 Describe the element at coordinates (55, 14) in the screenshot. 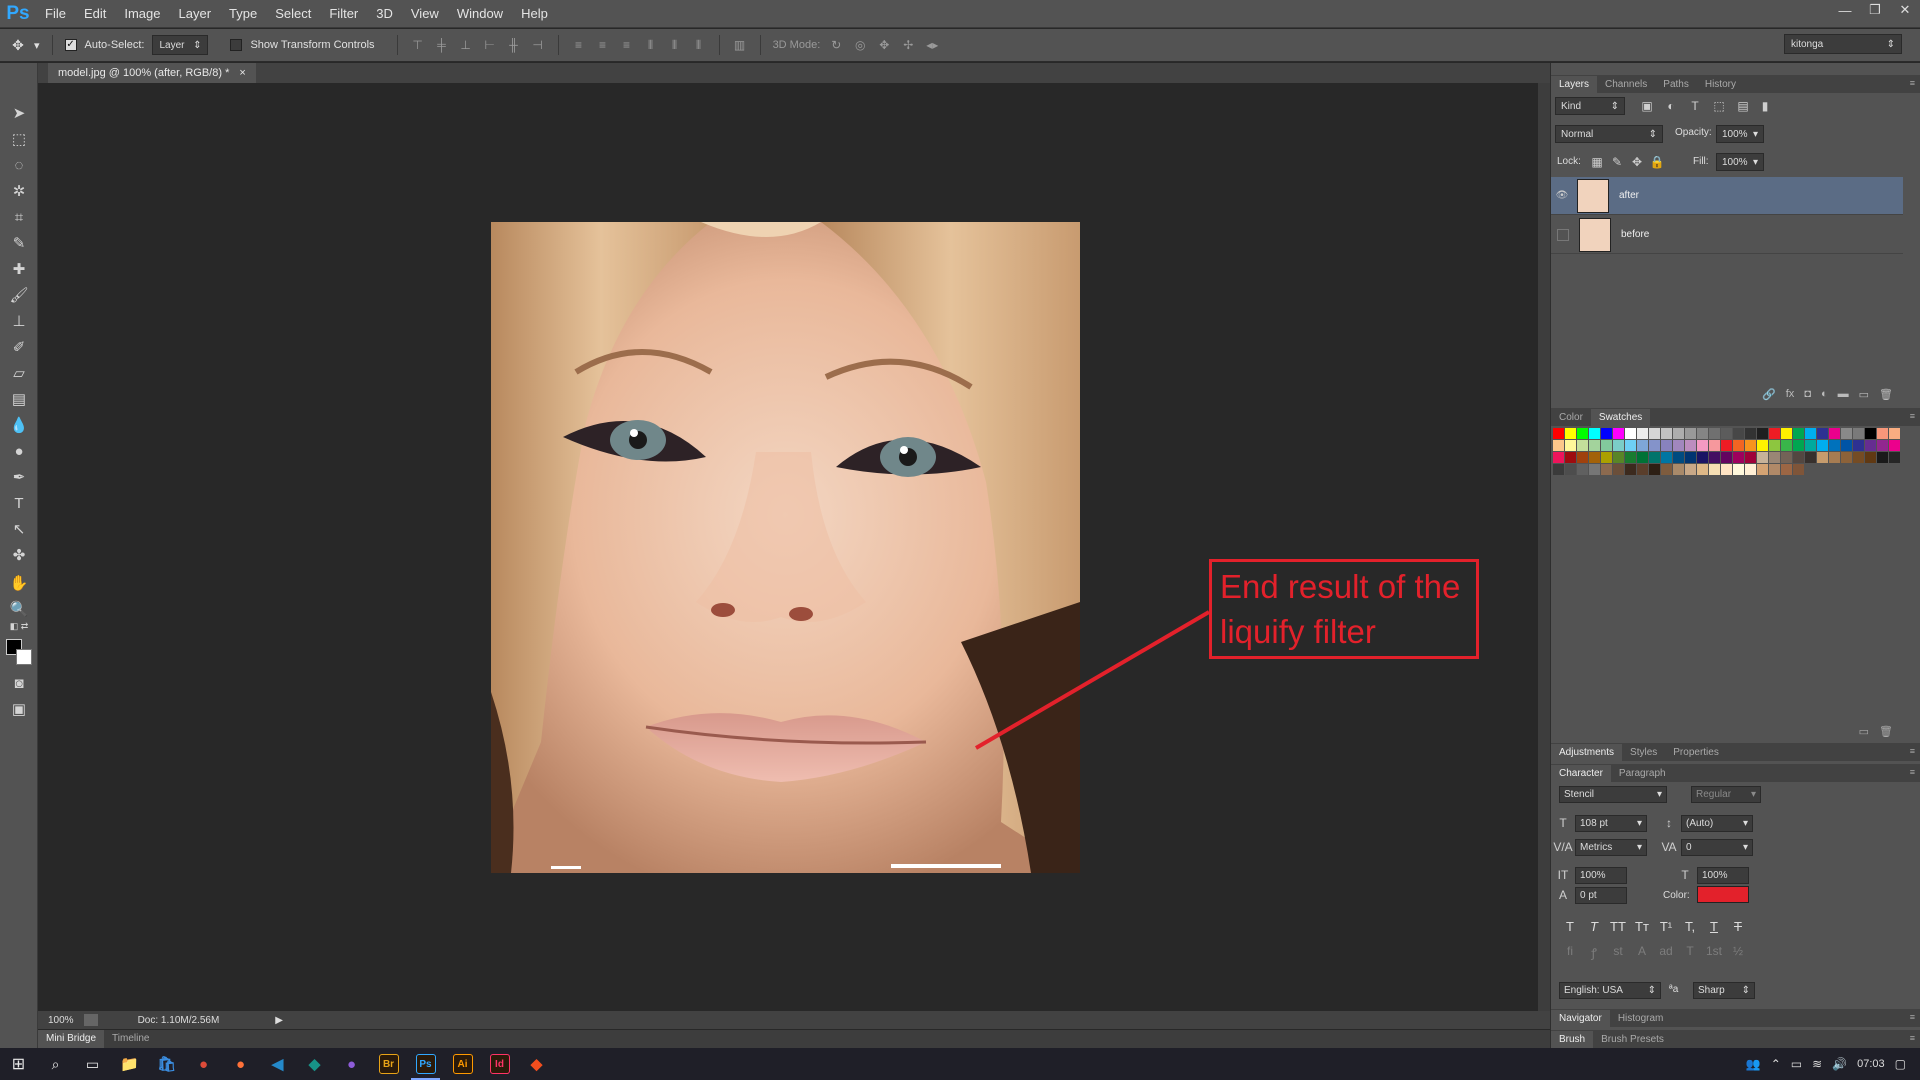

I see `menu-file: File` at that location.